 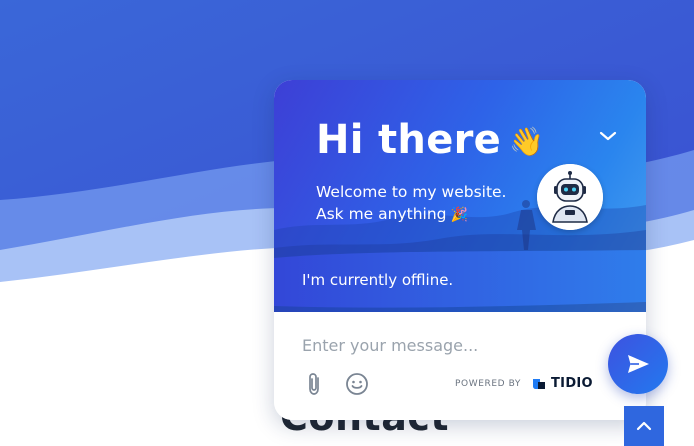 What do you see at coordinates (524, 383) in the screenshot?
I see `powered-by: POWERED BY TIDIO` at bounding box center [524, 383].